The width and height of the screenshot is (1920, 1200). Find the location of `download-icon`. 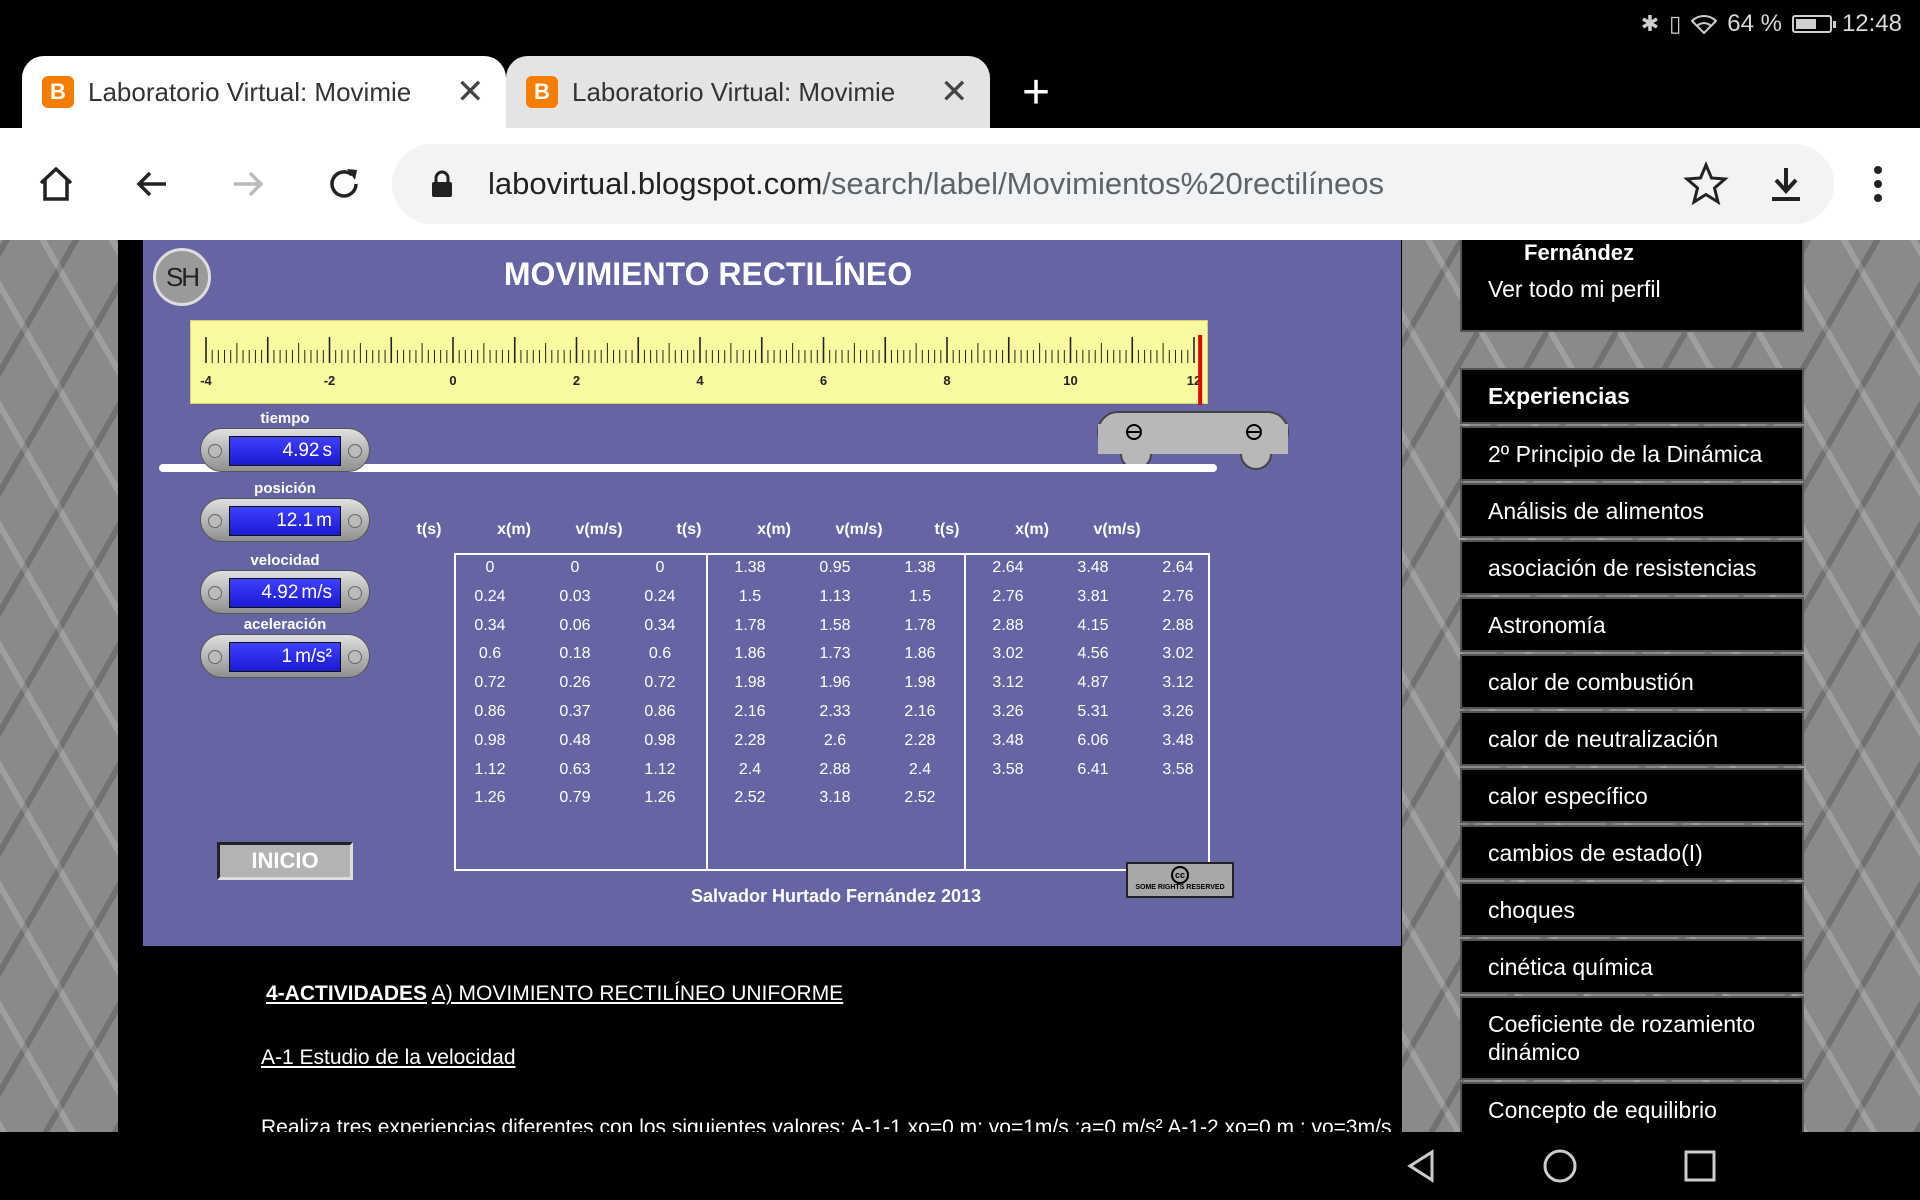

download-icon is located at coordinates (1786, 184).